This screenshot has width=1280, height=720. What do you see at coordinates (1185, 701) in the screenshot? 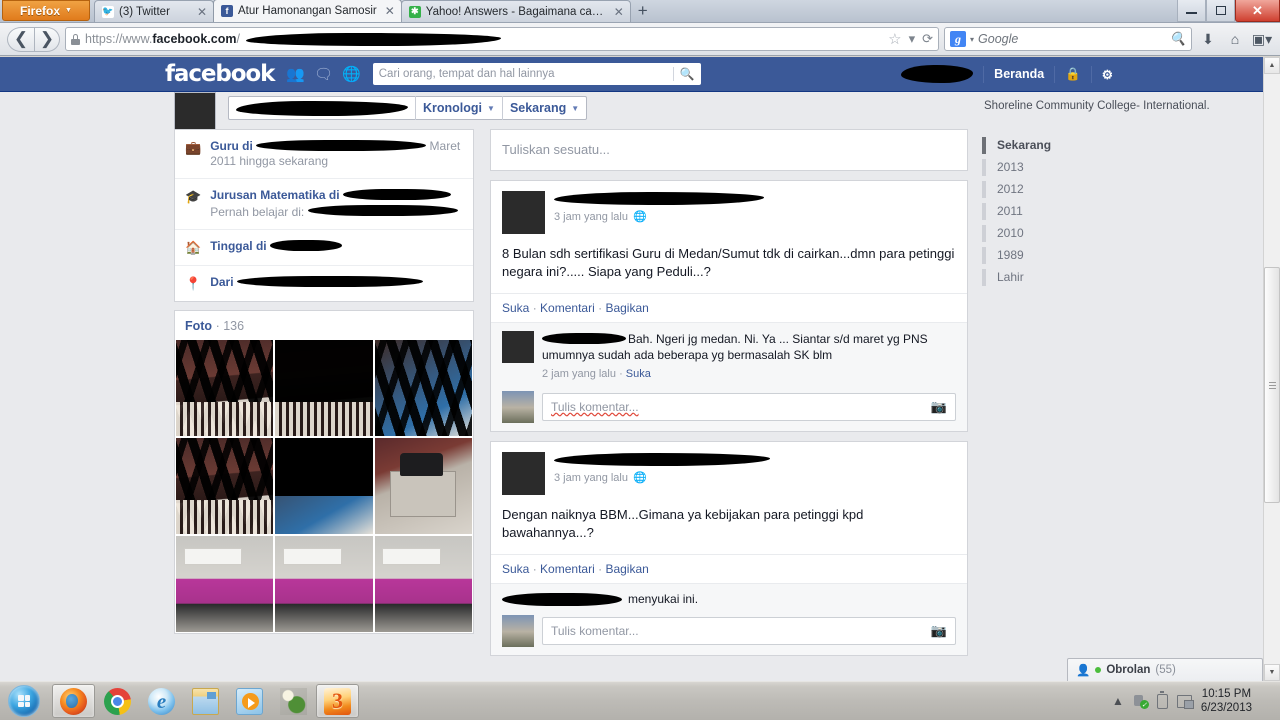
I see `display-icon` at bounding box center [1185, 701].